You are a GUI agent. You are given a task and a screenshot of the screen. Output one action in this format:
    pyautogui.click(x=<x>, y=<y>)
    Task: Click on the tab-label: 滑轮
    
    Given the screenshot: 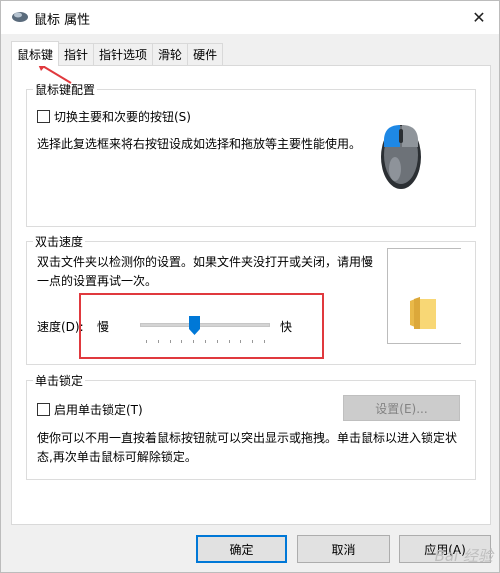 What is the action you would take?
    pyautogui.click(x=170, y=55)
    